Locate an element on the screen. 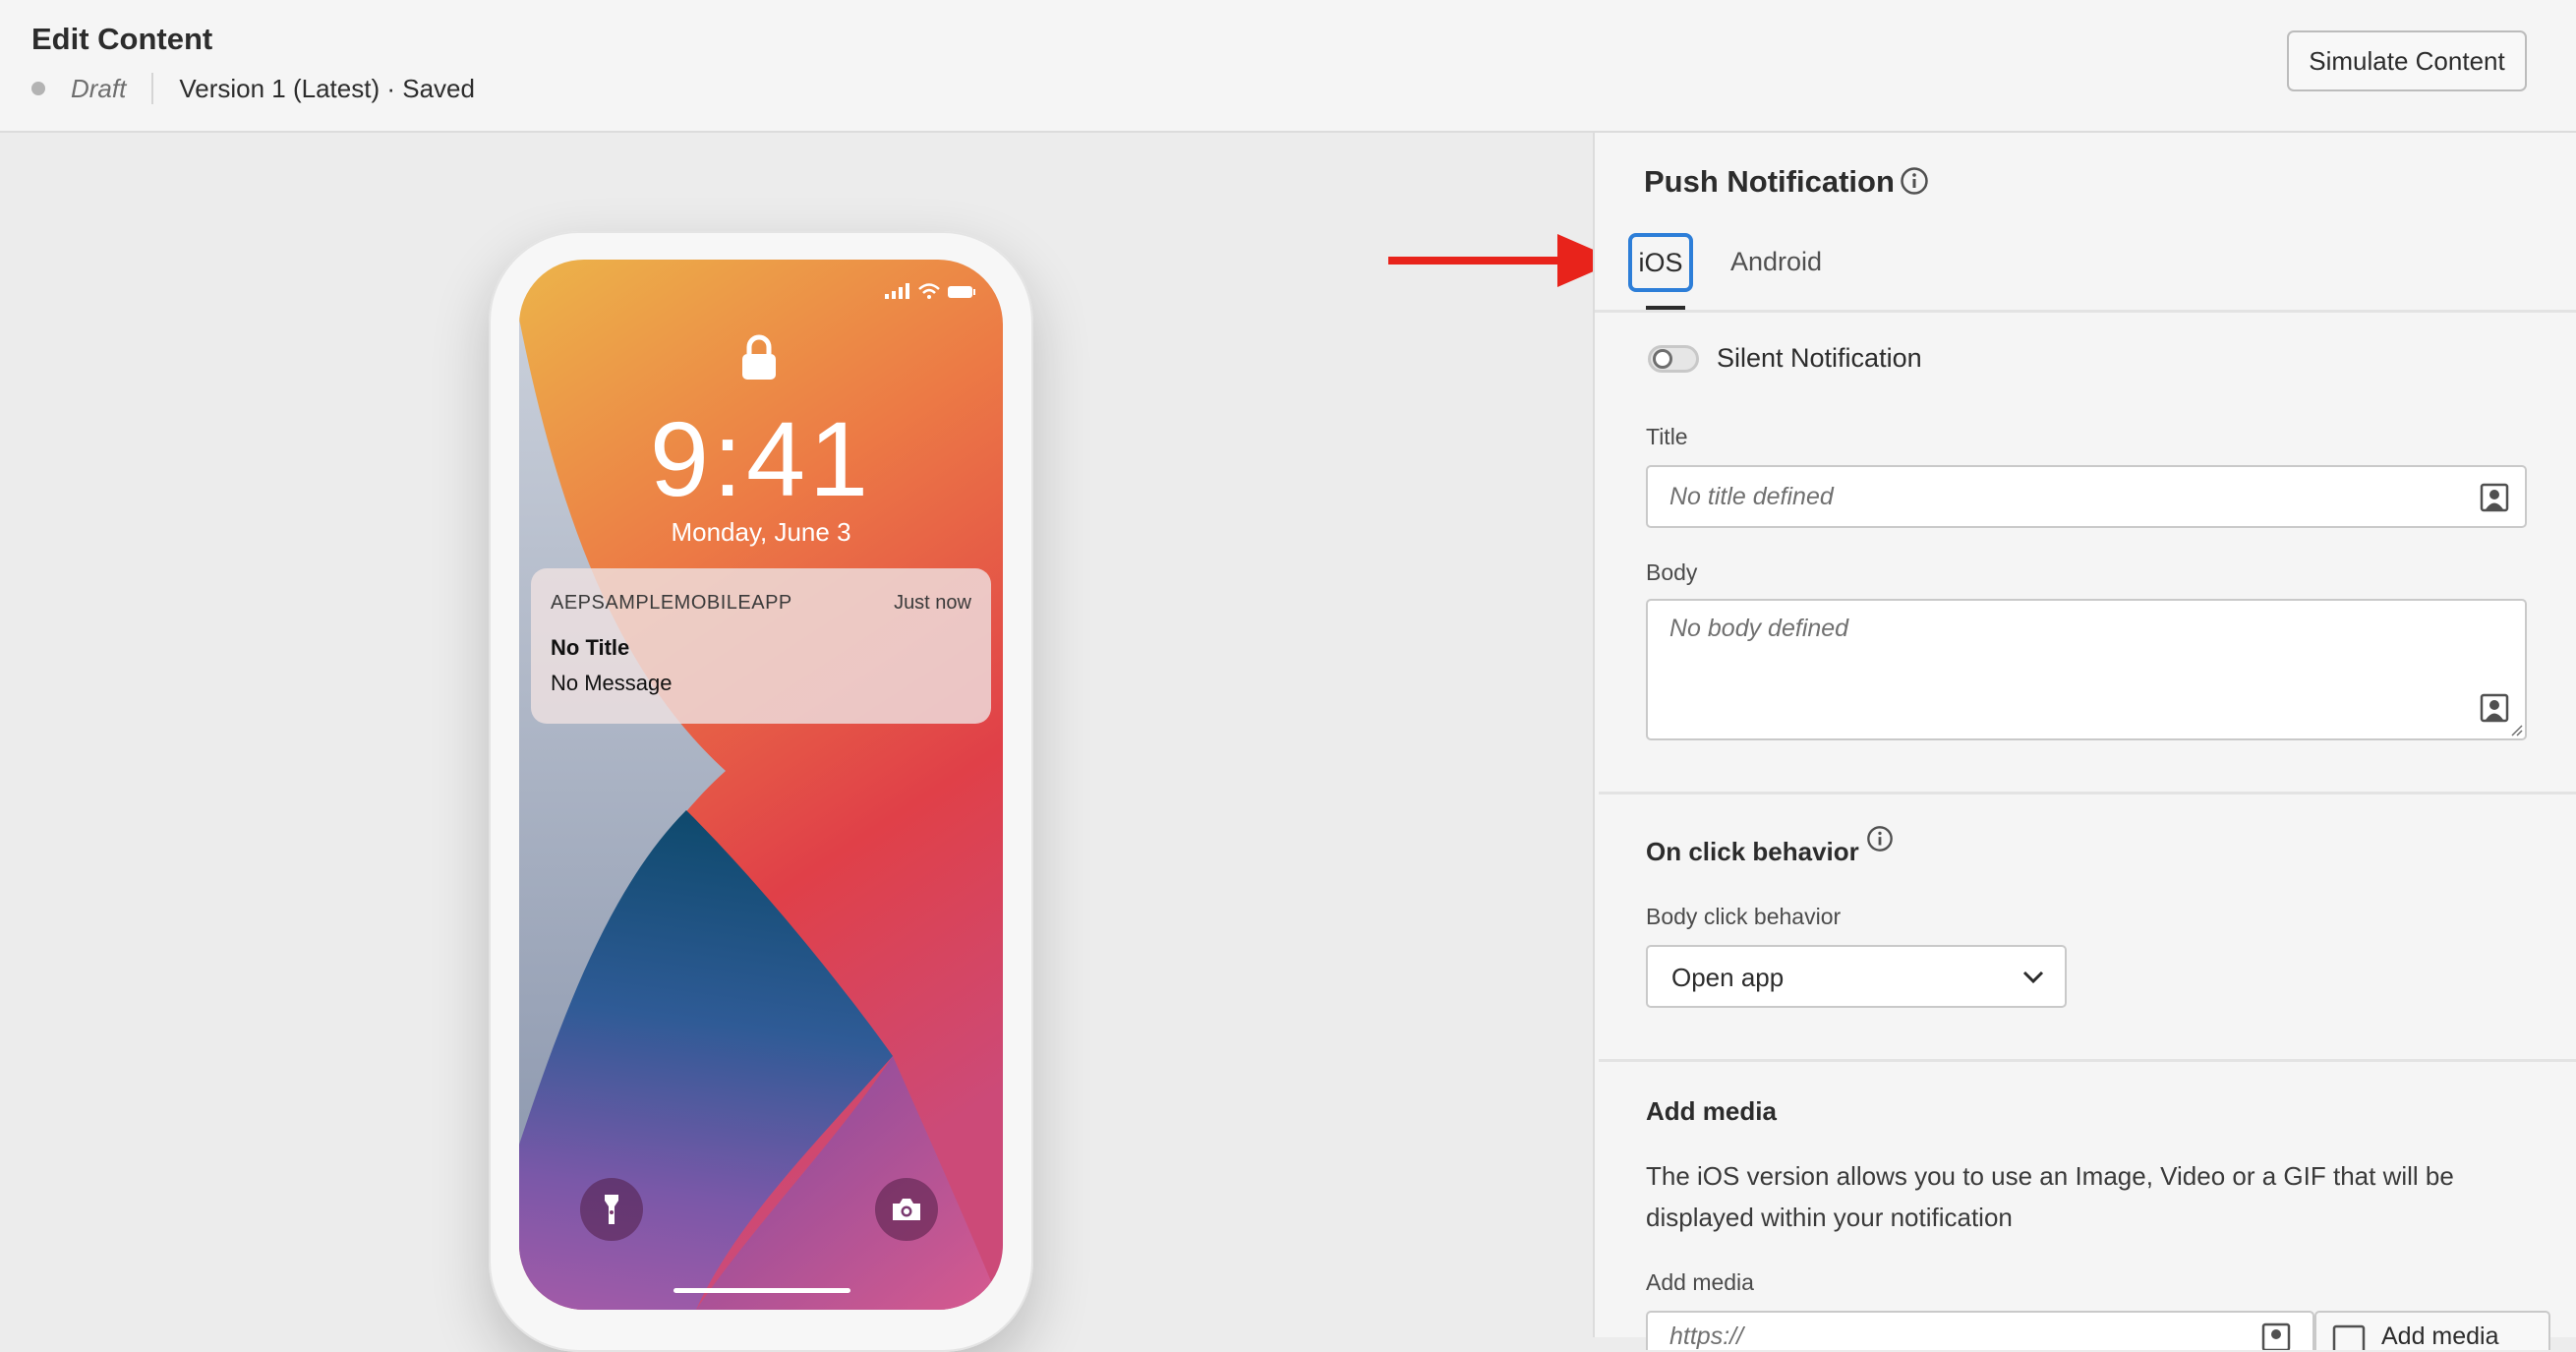 The height and width of the screenshot is (1352, 2576). add-media-button-label: Add media is located at coordinates (2440, 1336).